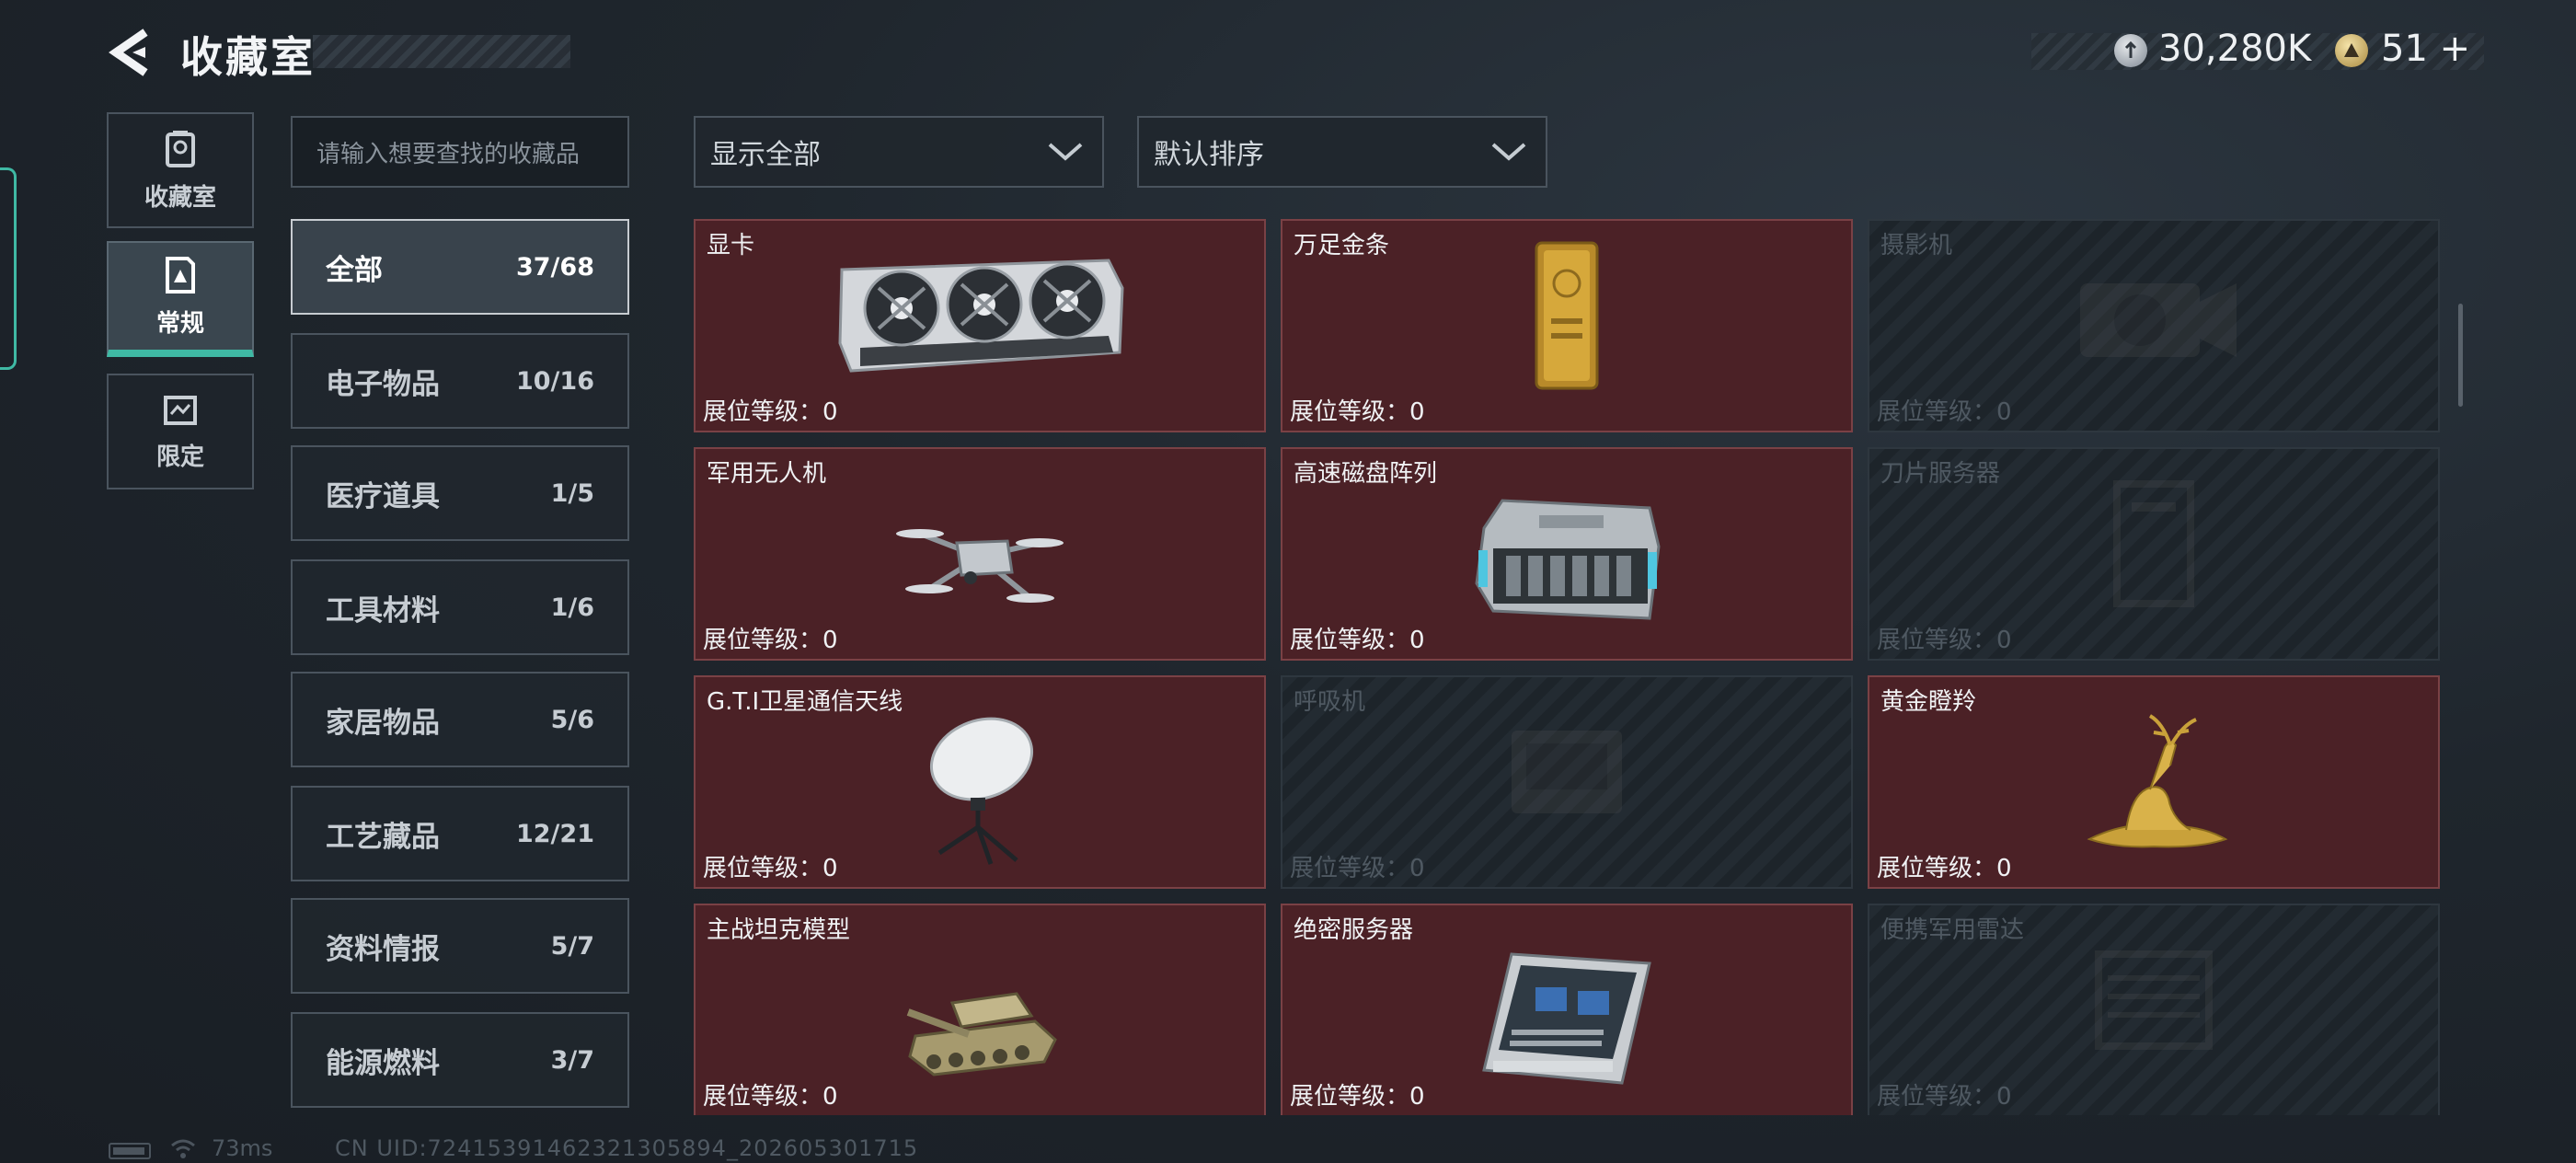  Describe the element at coordinates (180, 170) in the screenshot. I see `nav-vault: 收藏室` at that location.